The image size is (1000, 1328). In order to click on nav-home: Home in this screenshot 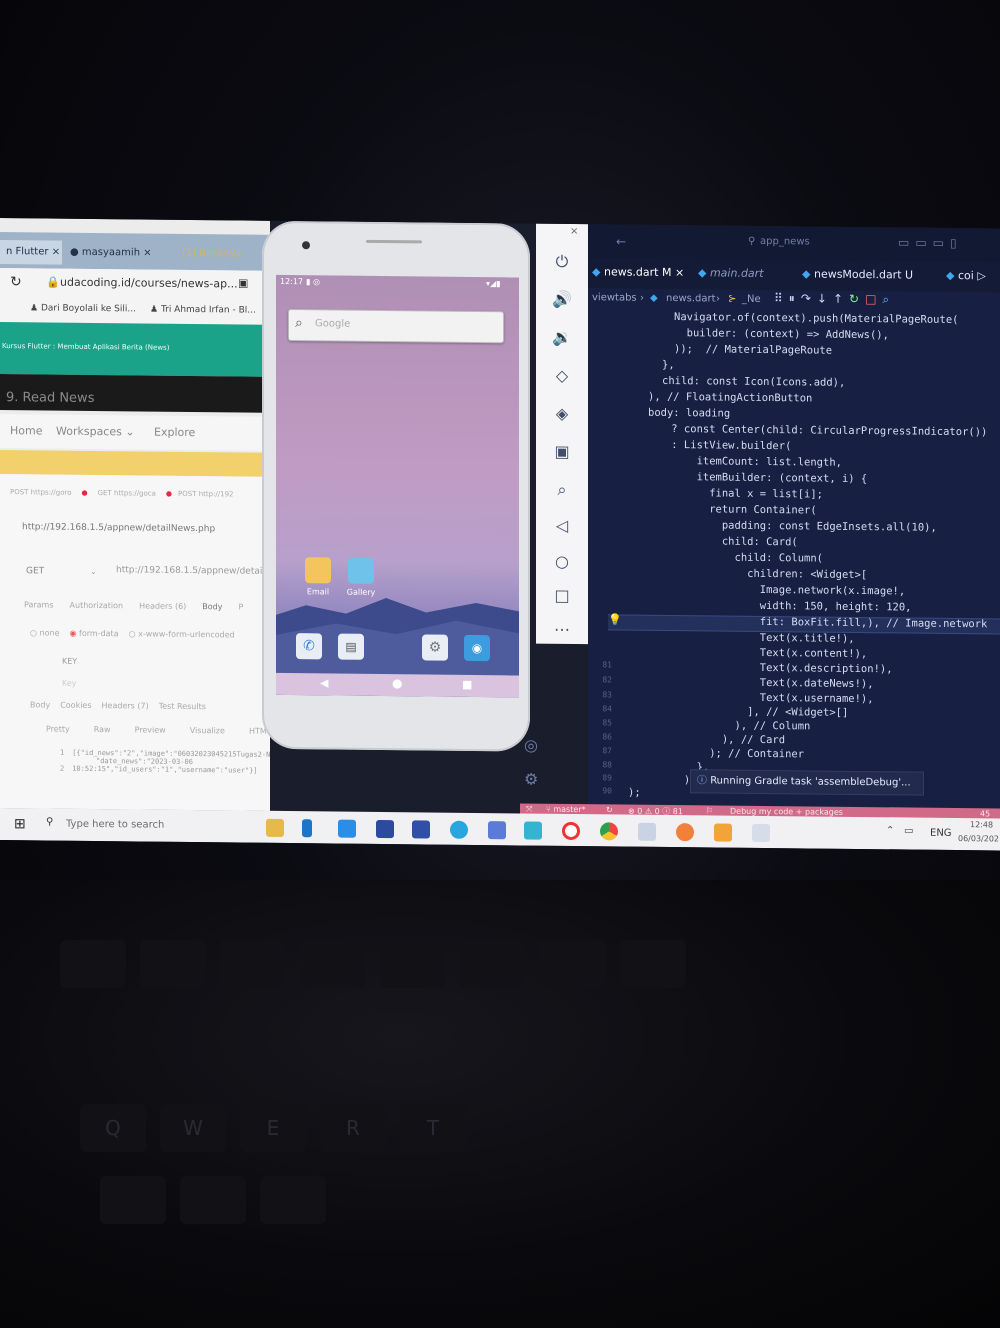, I will do `click(26, 430)`.